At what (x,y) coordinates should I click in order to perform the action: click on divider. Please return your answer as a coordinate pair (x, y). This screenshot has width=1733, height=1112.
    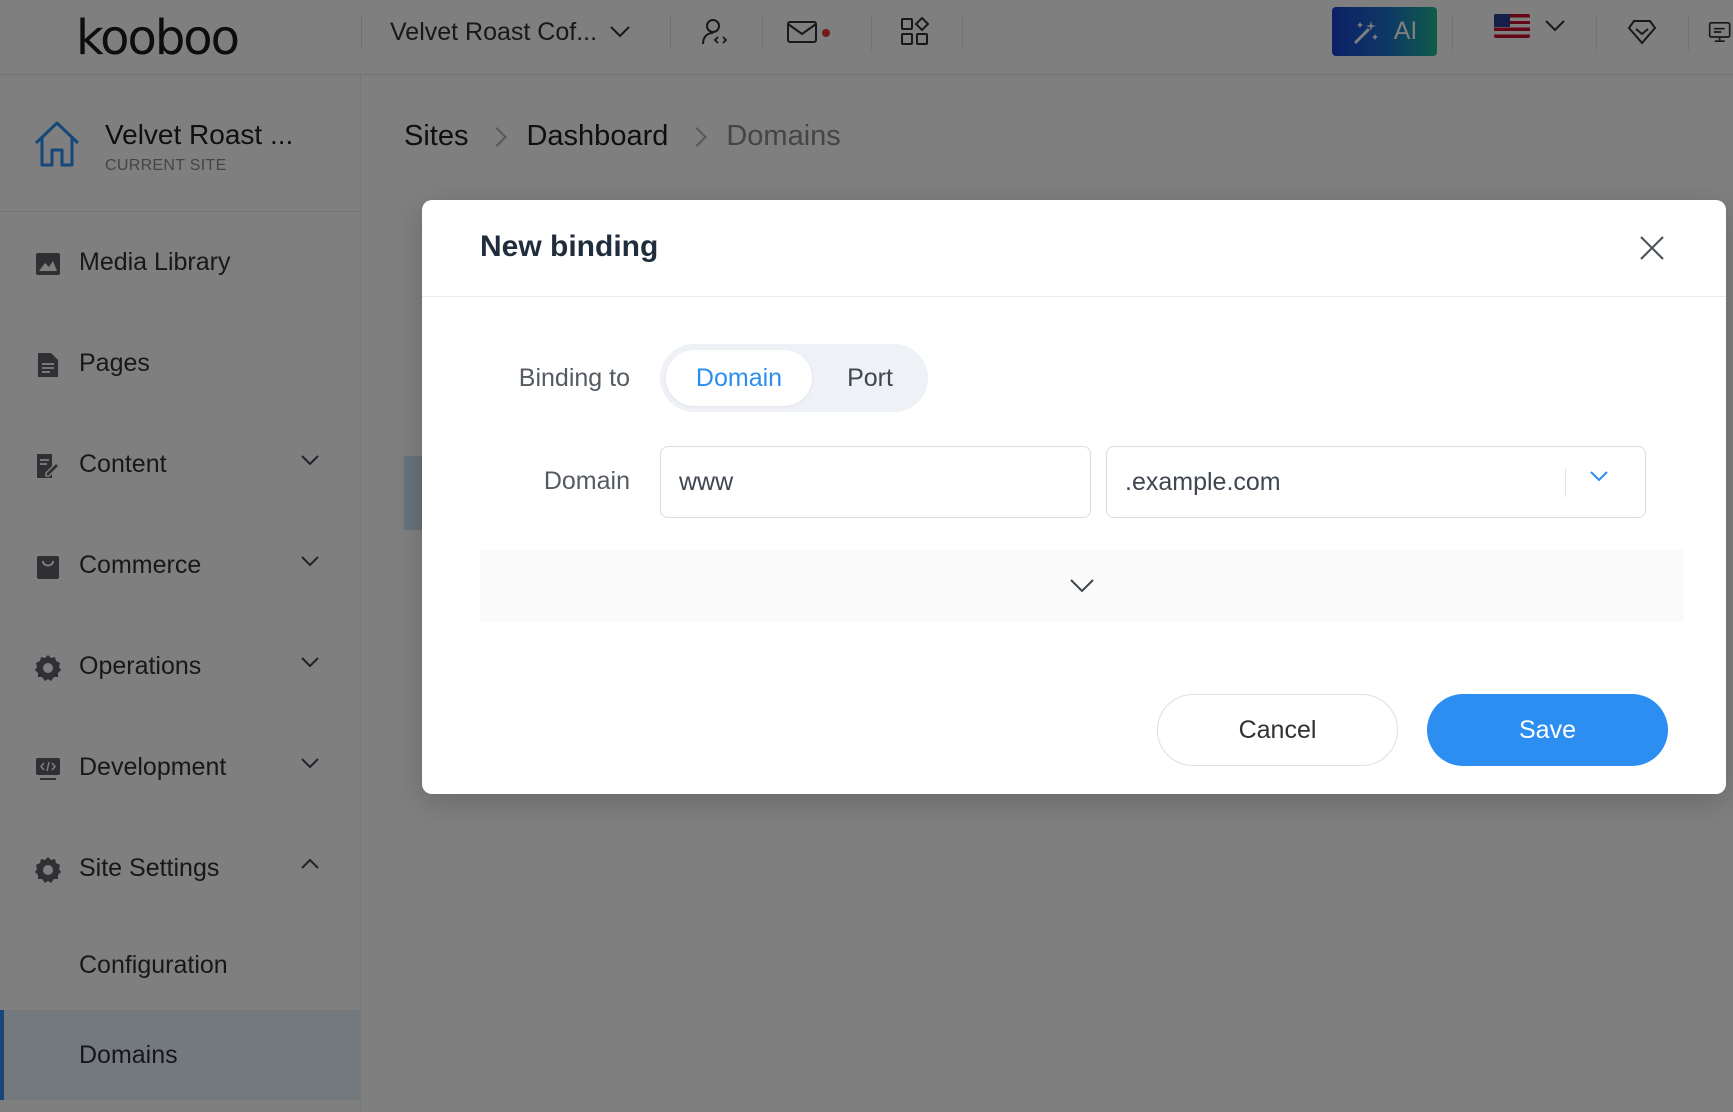
    Looking at the image, I should click on (1565, 483).